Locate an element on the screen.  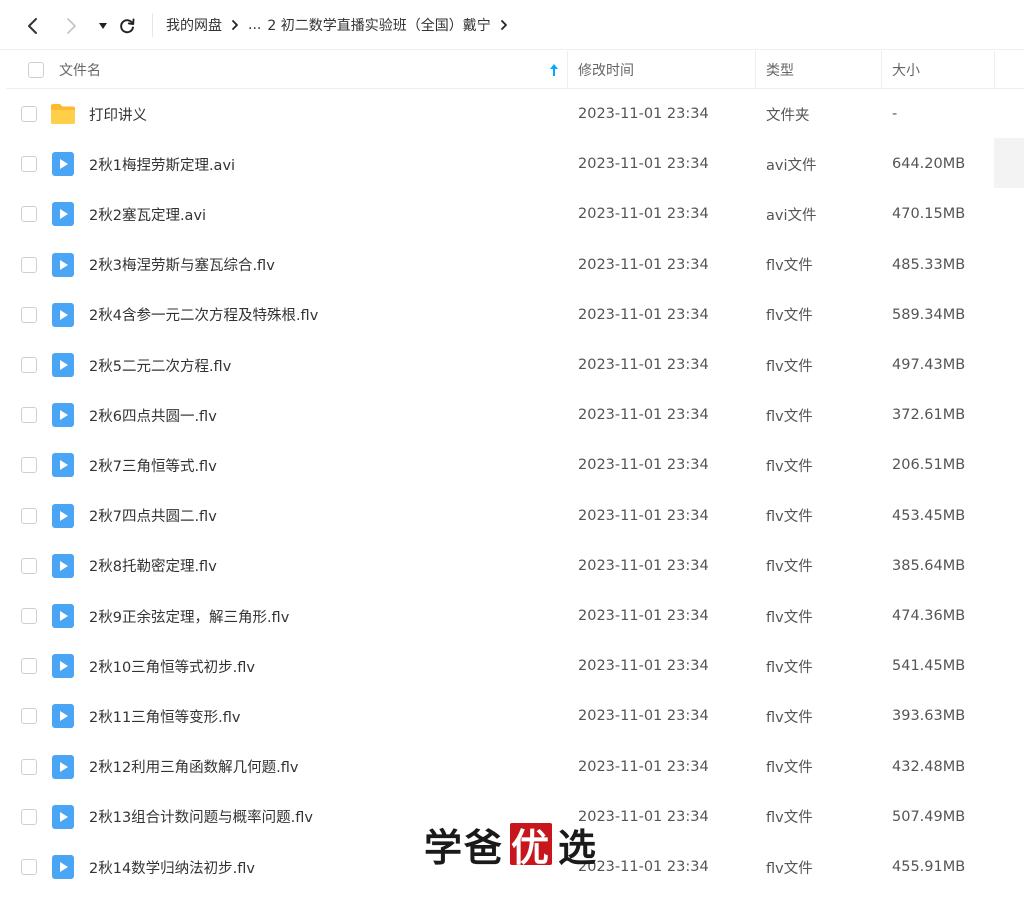
file-type: avi文件 is located at coordinates (791, 165).